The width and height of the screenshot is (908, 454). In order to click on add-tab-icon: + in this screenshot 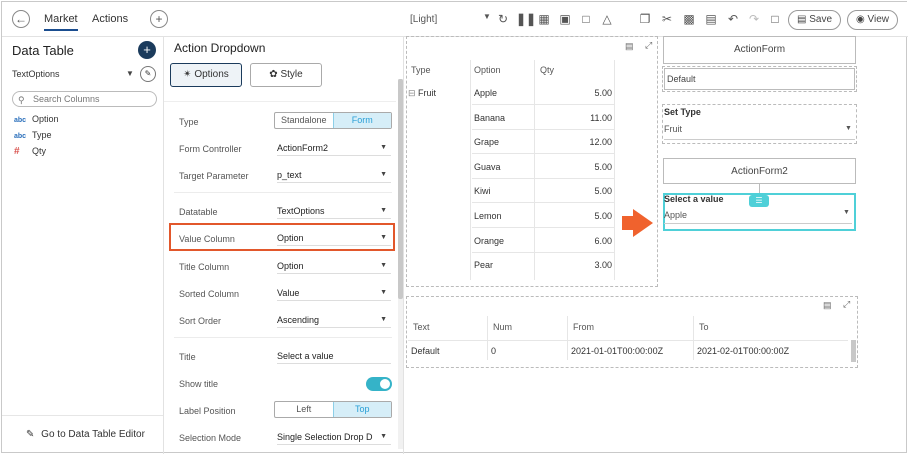, I will do `click(159, 19)`.